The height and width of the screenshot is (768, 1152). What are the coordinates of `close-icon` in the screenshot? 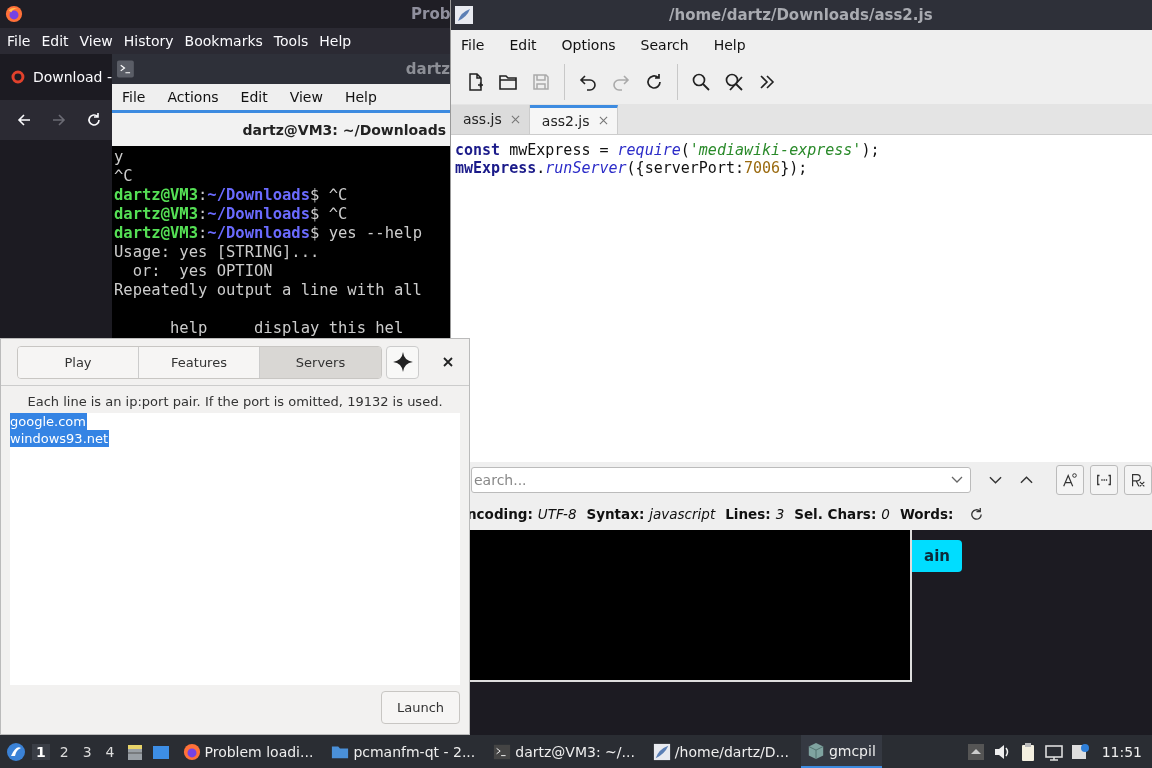 It's located at (448, 362).